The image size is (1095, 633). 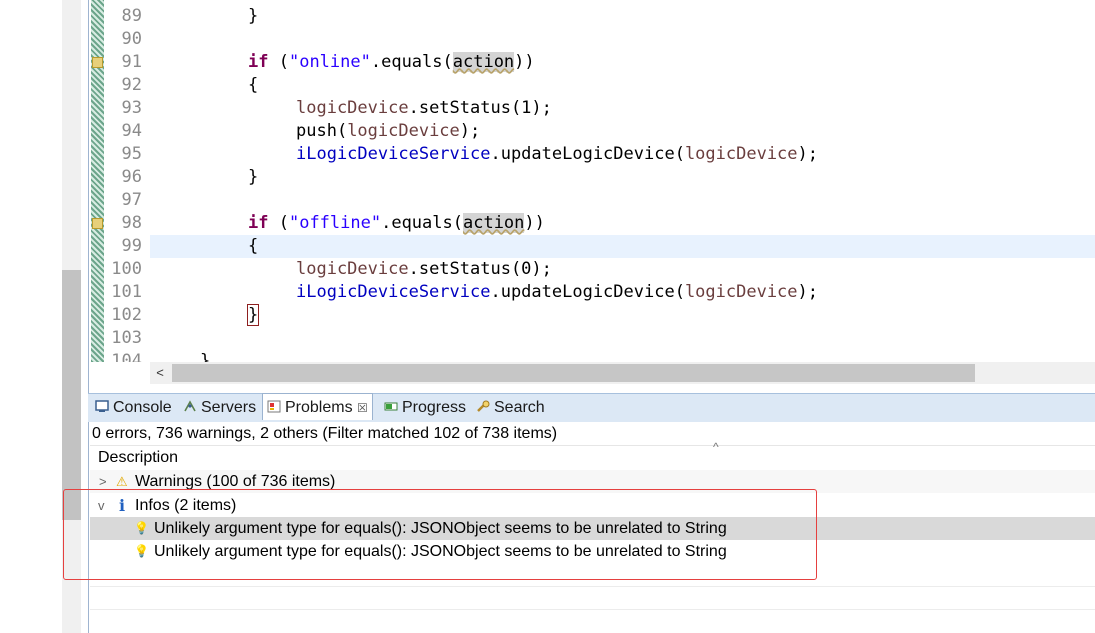 What do you see at coordinates (190, 406) in the screenshot?
I see `servers-icon` at bounding box center [190, 406].